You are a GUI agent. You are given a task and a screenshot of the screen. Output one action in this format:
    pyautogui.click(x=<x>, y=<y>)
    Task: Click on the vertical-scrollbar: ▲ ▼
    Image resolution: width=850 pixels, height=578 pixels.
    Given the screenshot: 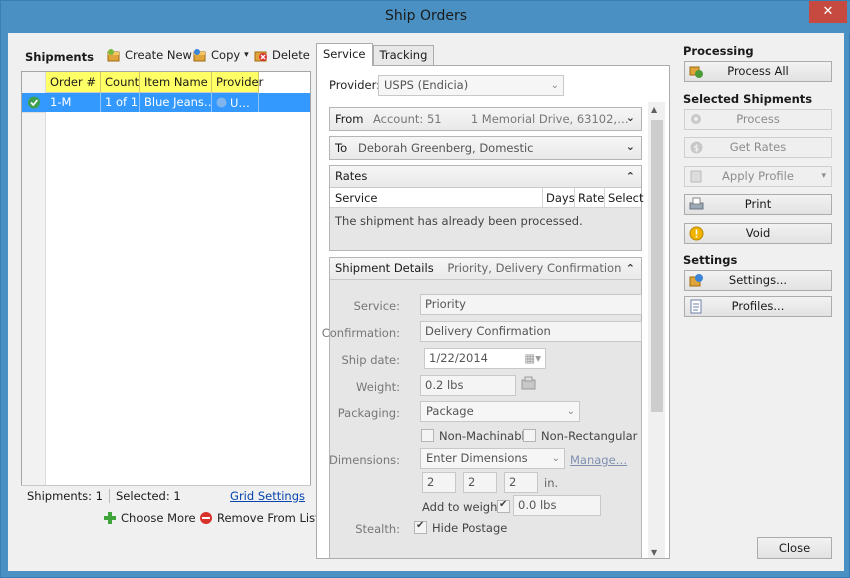 What is the action you would take?
    pyautogui.click(x=656, y=330)
    